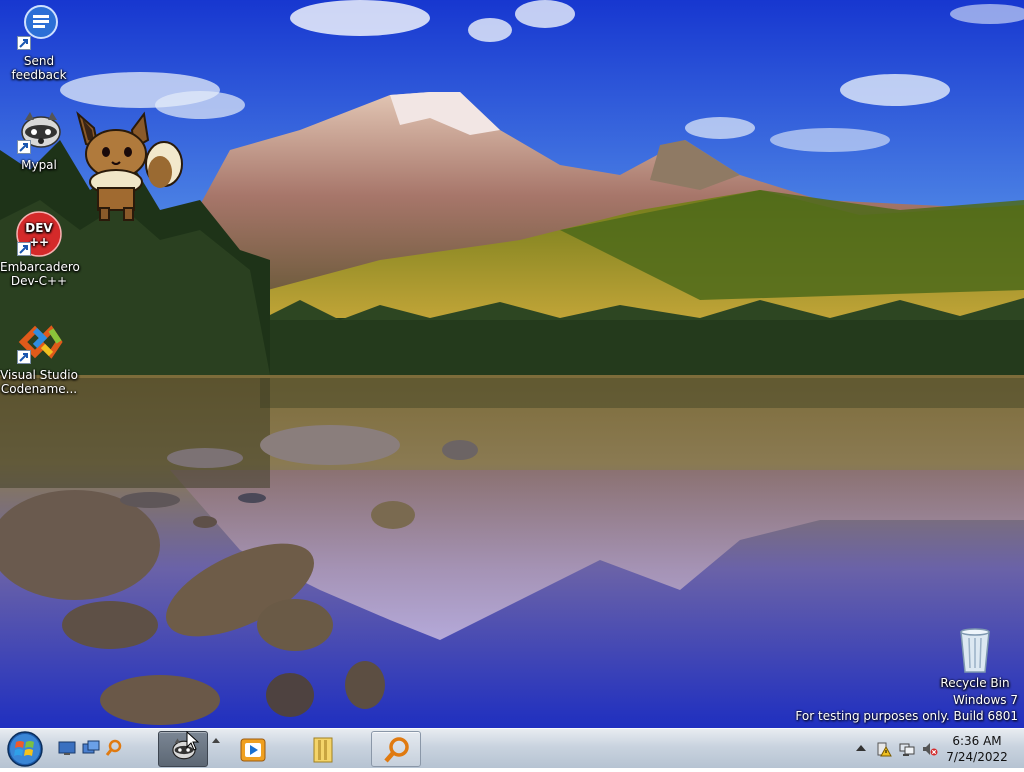 This screenshot has width=1024, height=772. What do you see at coordinates (216, 737) in the screenshot?
I see `overflow-arrow-icon` at bounding box center [216, 737].